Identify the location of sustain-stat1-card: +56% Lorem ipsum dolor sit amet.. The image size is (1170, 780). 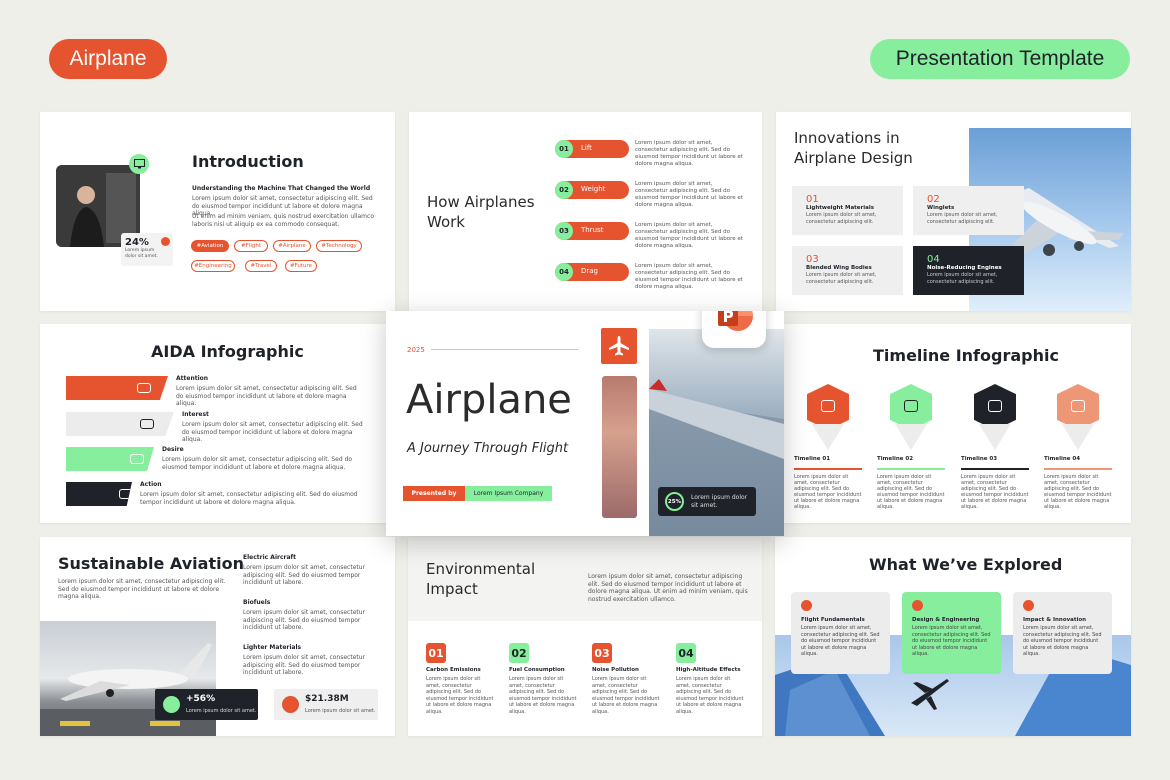
(206, 704).